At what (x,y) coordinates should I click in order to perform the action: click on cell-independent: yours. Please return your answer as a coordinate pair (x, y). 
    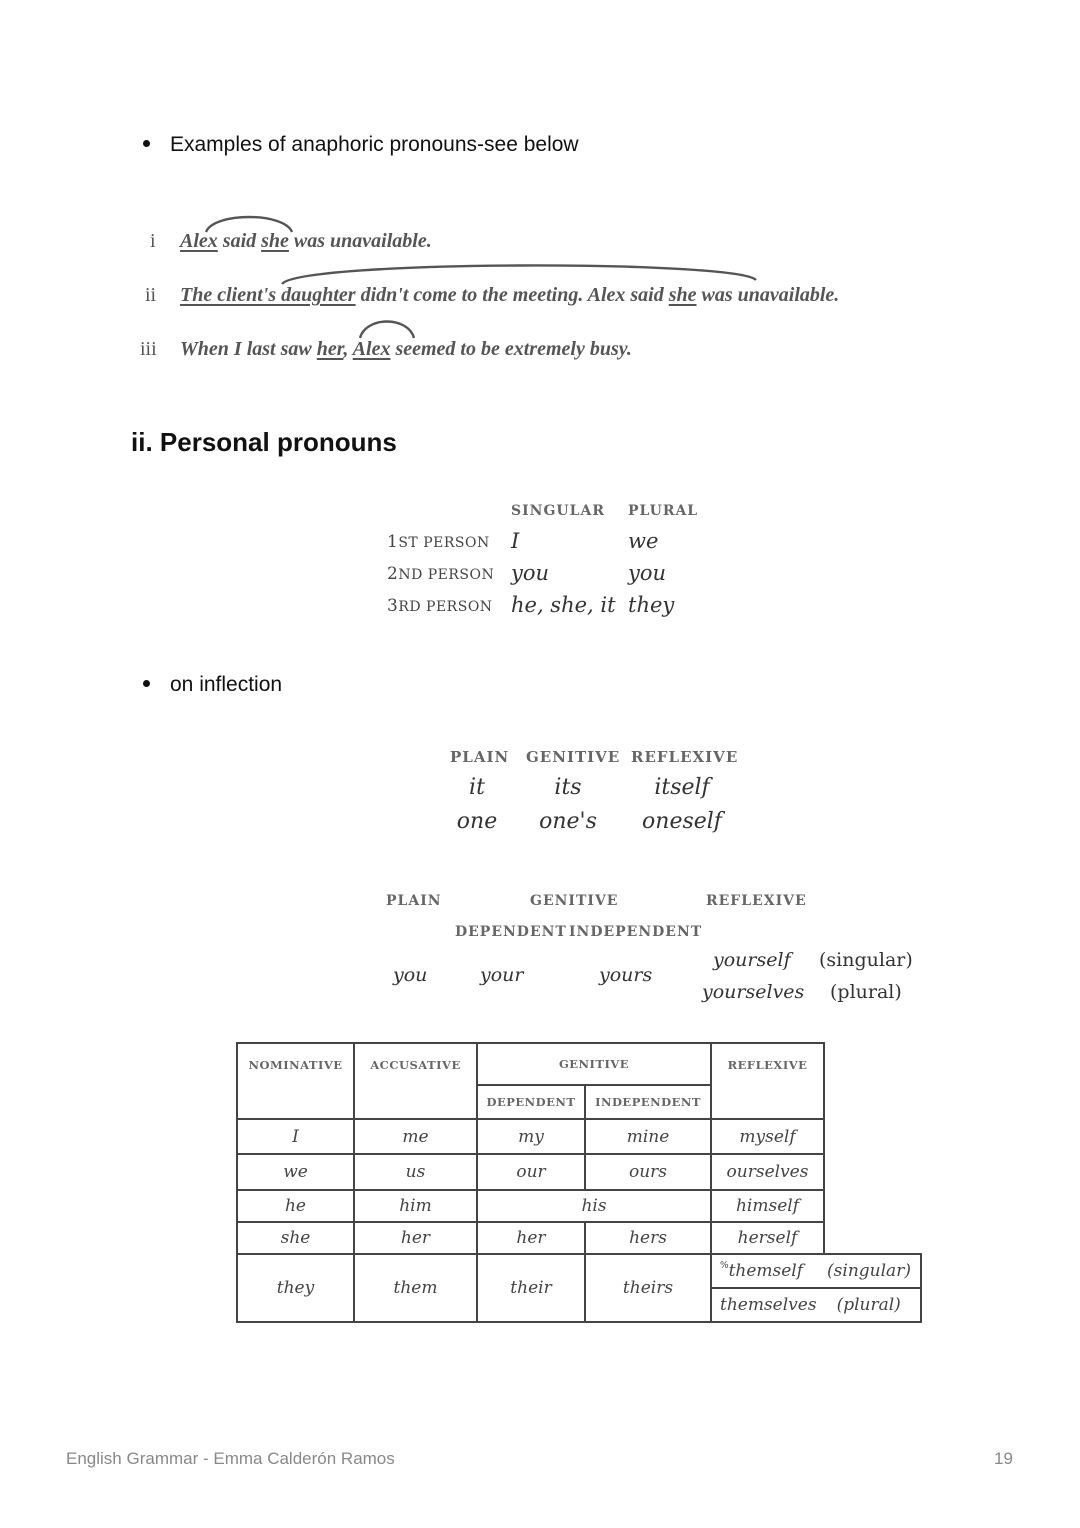
    Looking at the image, I should click on (626, 975).